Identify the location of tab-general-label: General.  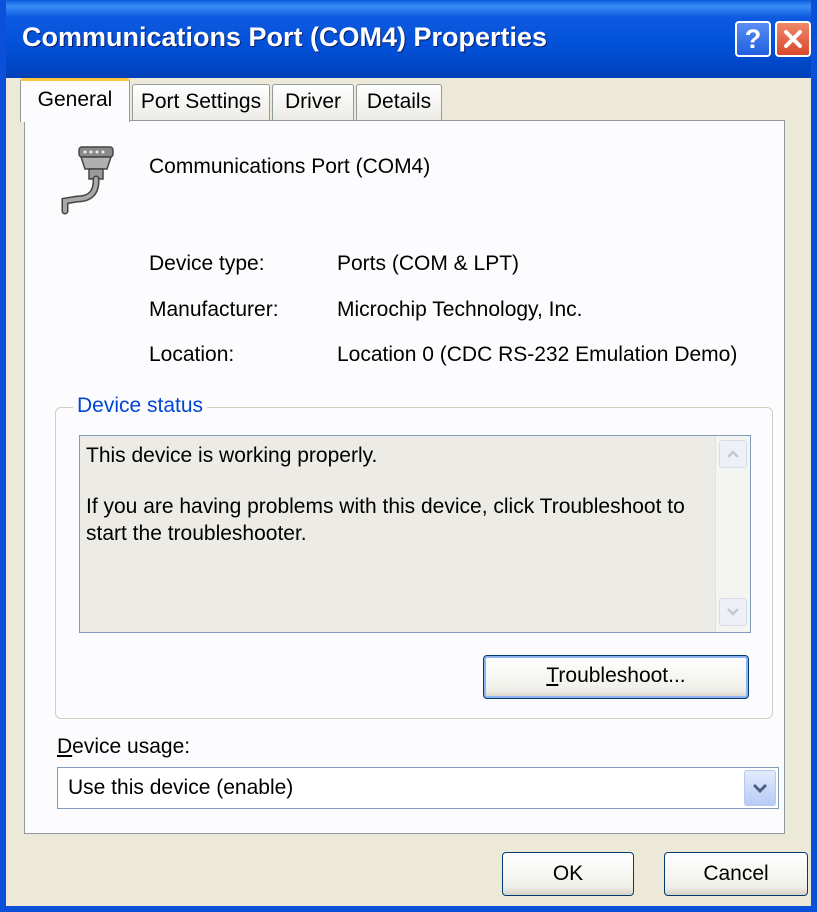
(75, 99).